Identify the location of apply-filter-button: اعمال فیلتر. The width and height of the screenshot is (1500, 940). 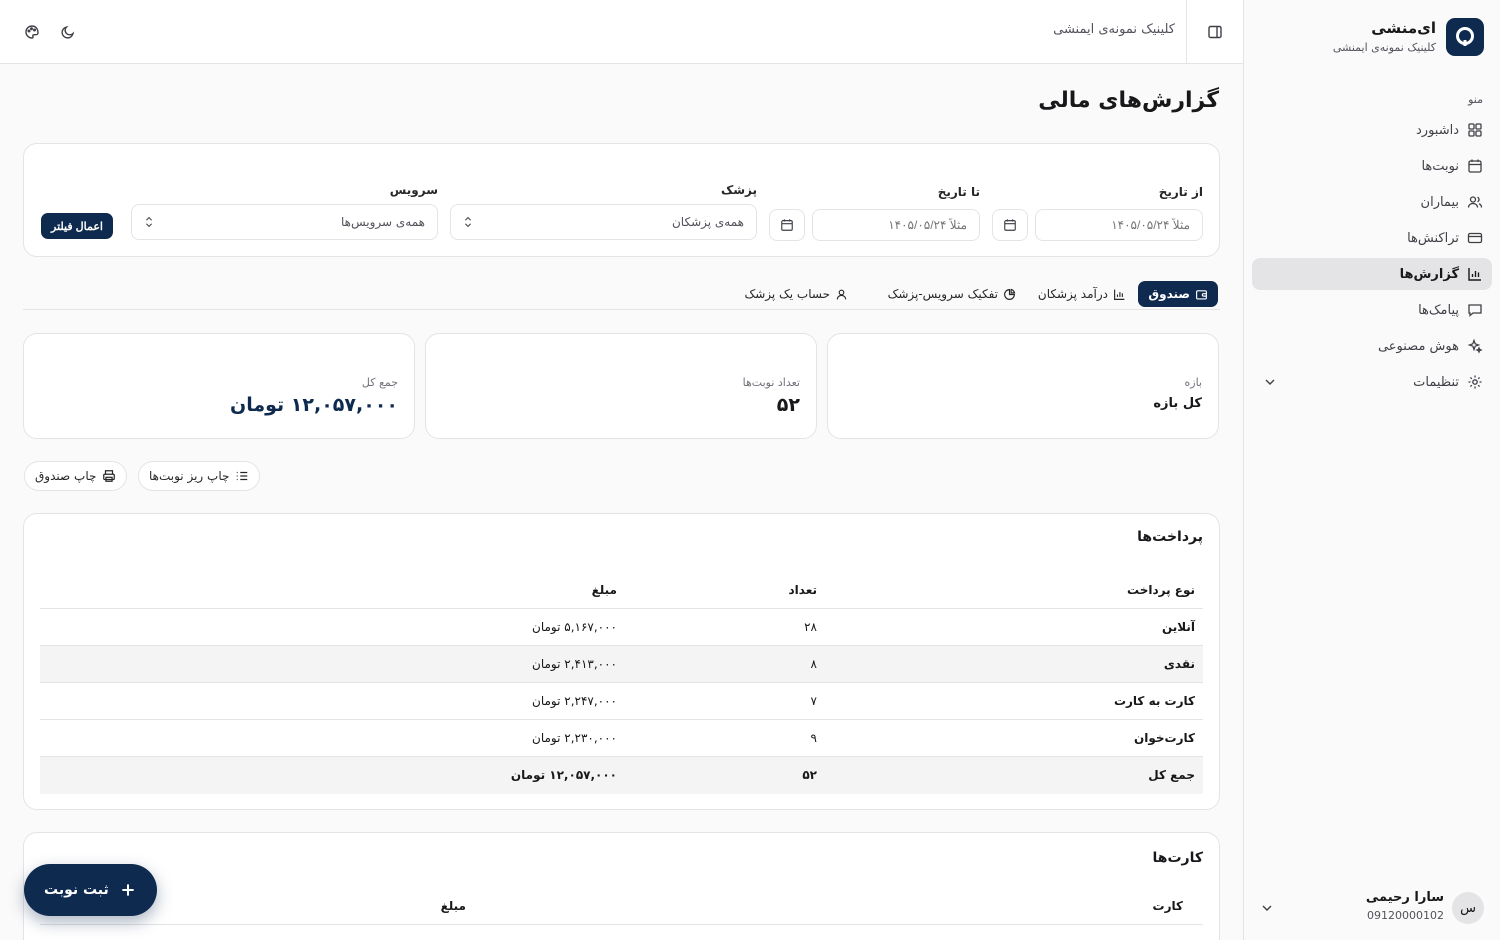
(77, 226).